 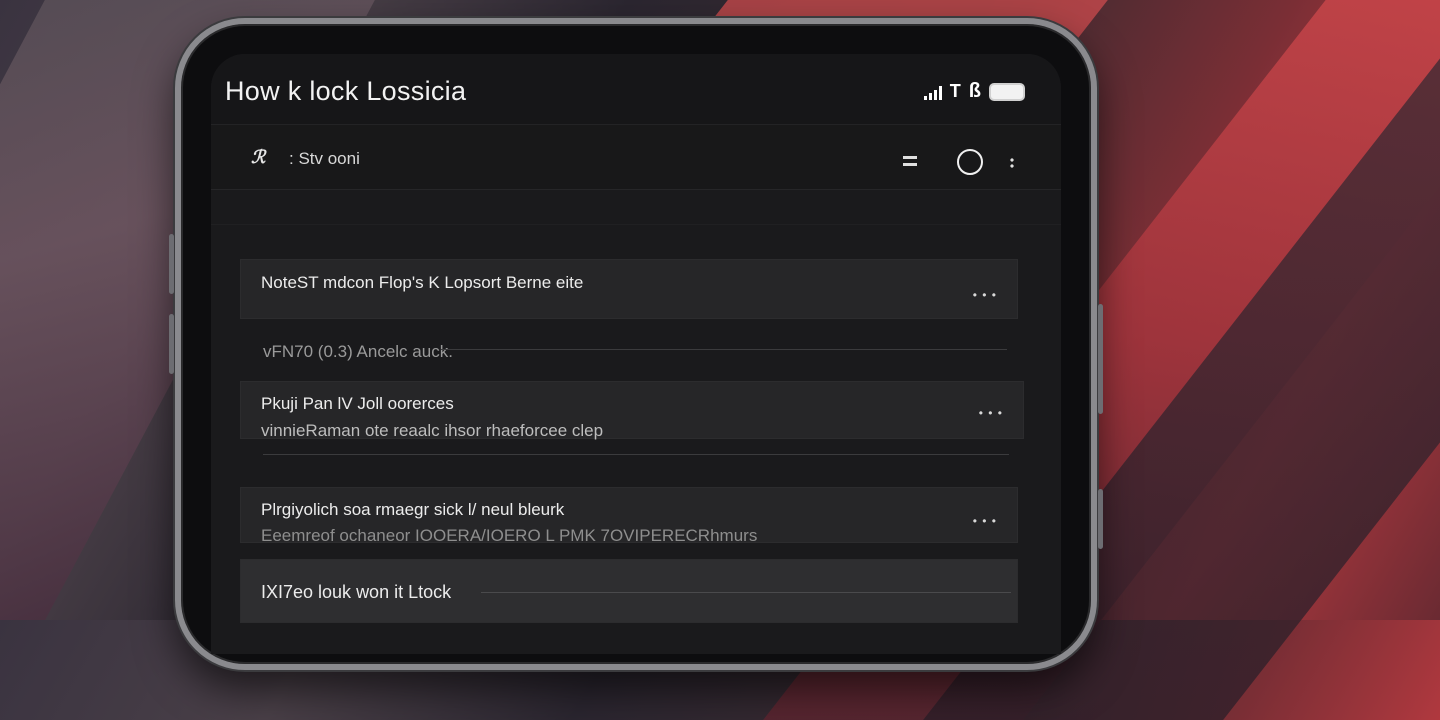 I want to click on more-vertical-icon, so click(x=1012, y=163).